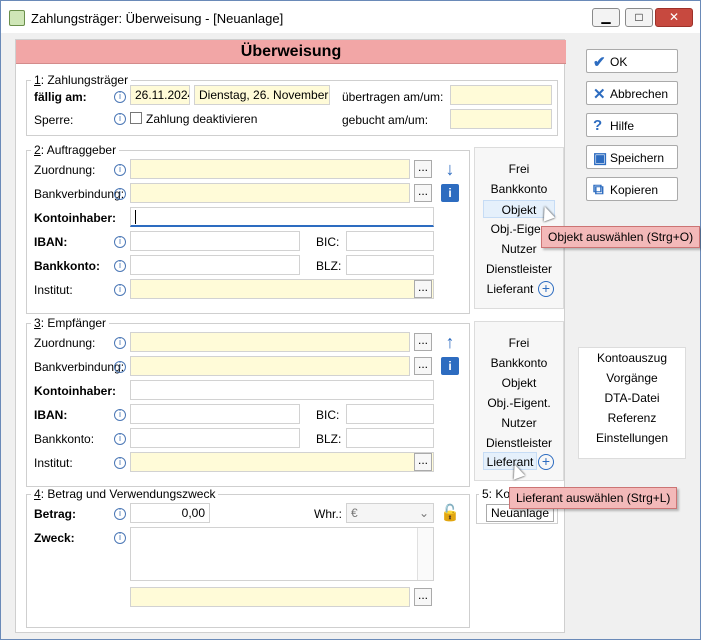  What do you see at coordinates (519, 383) in the screenshot?
I see `type-objekt: Objekt` at bounding box center [519, 383].